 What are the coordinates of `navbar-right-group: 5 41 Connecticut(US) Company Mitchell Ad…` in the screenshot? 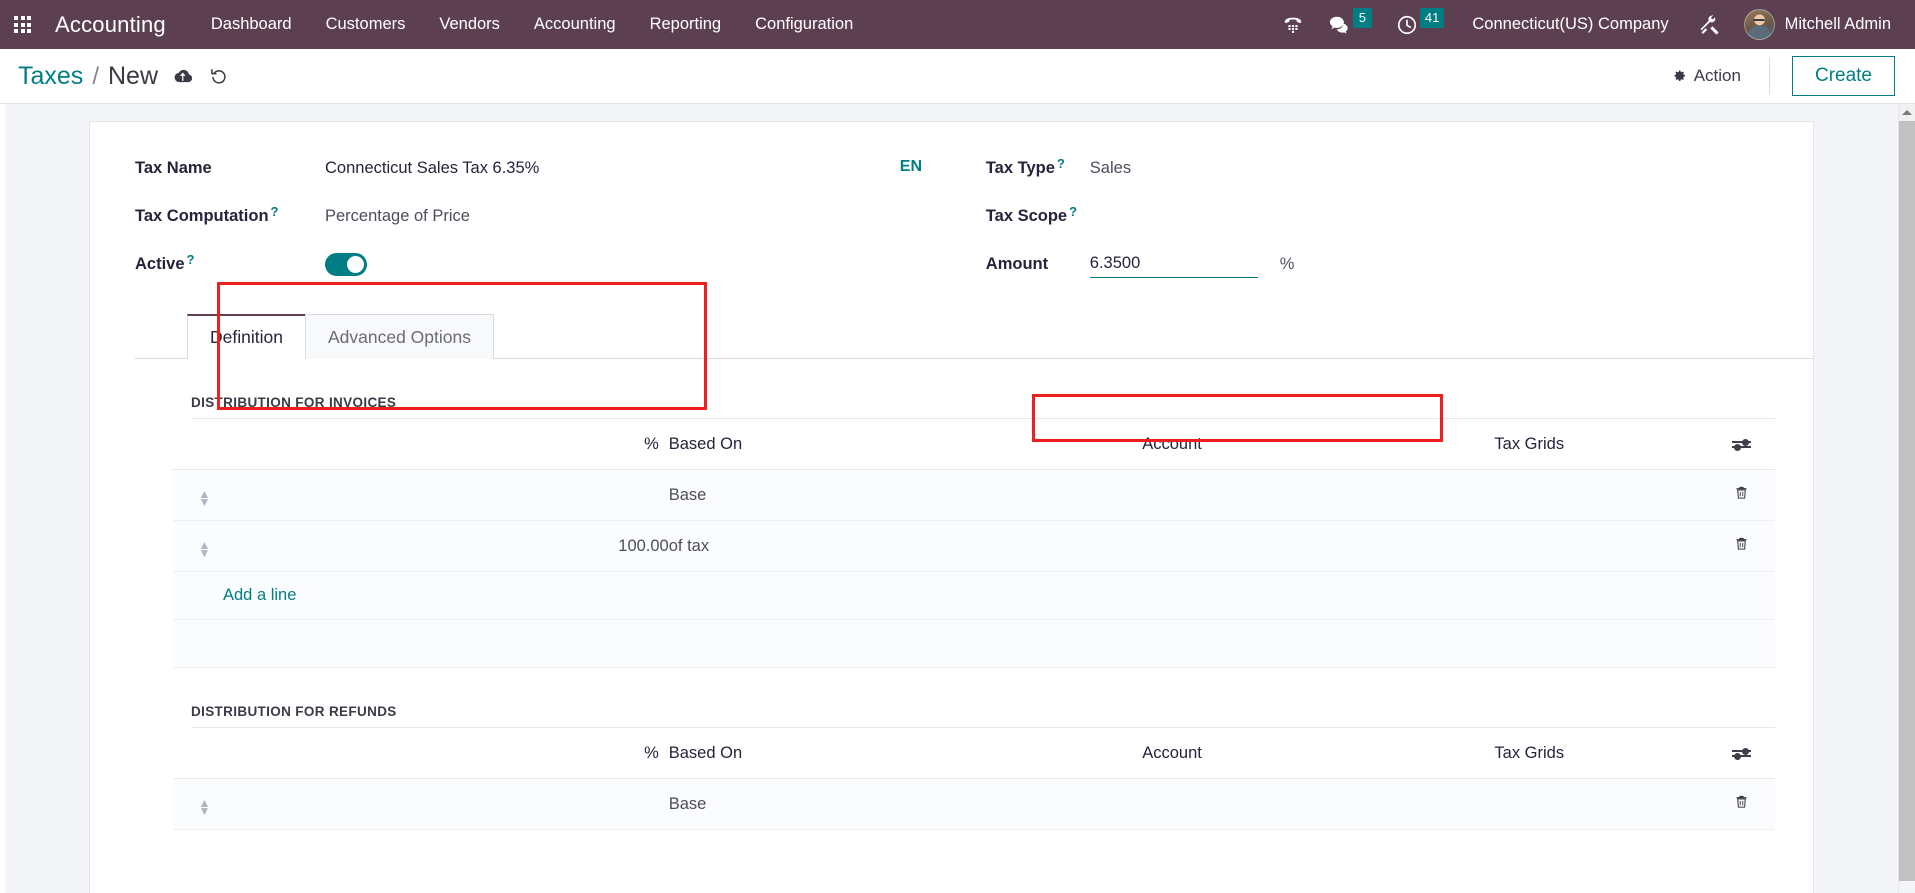 It's located at (1592, 24).